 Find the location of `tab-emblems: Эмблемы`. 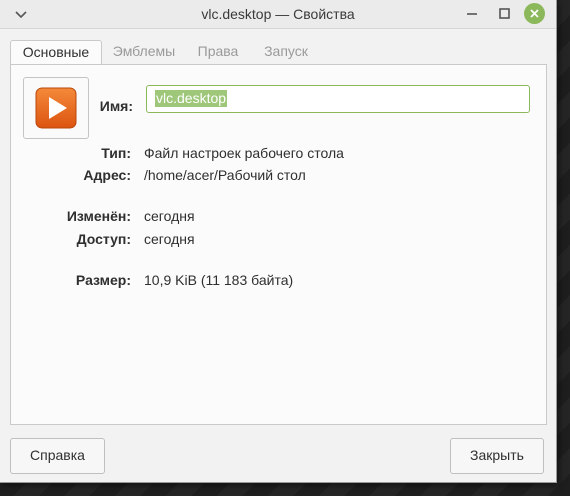

tab-emblems: Эмблемы is located at coordinates (144, 52).